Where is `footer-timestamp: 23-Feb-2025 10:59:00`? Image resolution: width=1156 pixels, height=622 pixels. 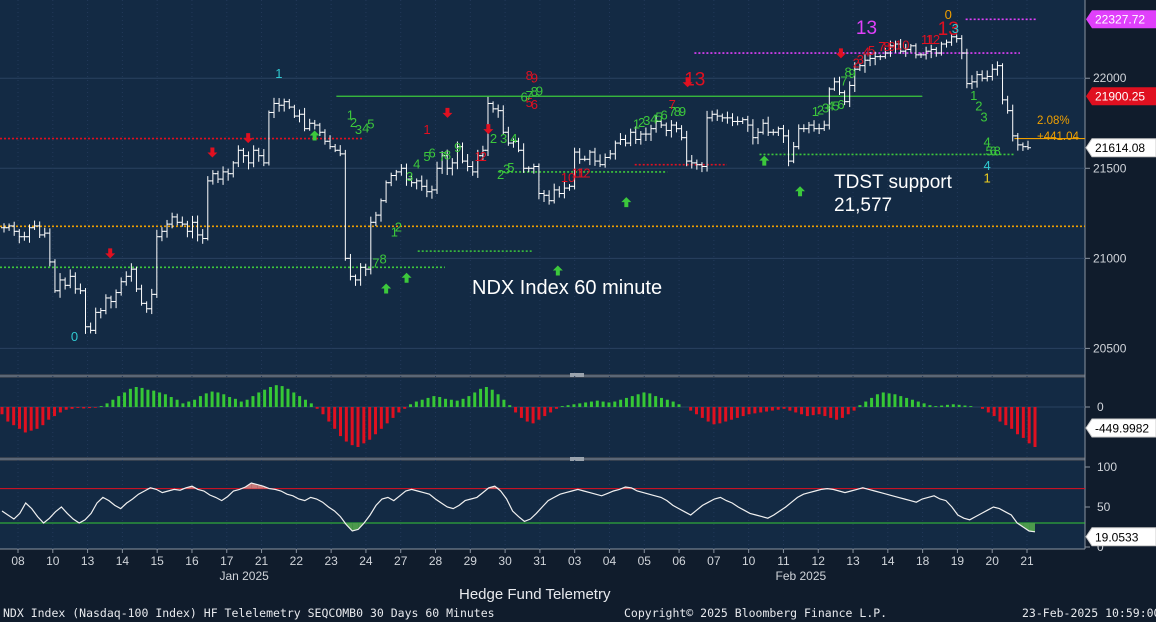 footer-timestamp: 23-Feb-2025 10:59:00 is located at coordinates (1089, 613).